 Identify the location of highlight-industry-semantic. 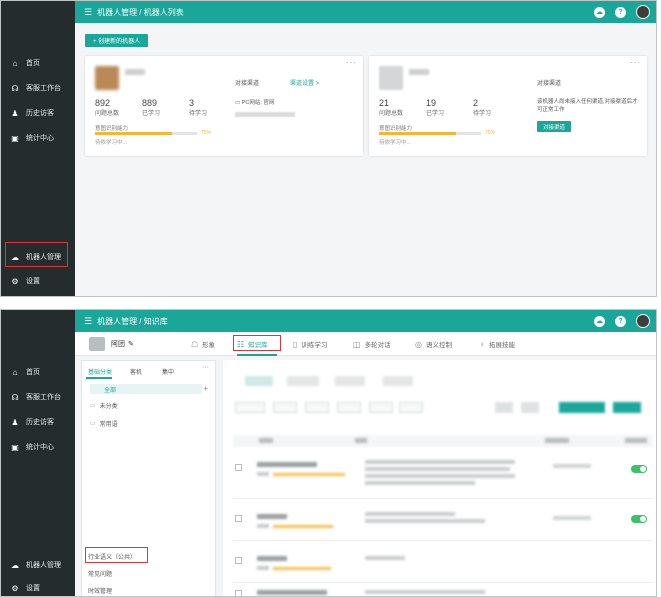
(116, 555).